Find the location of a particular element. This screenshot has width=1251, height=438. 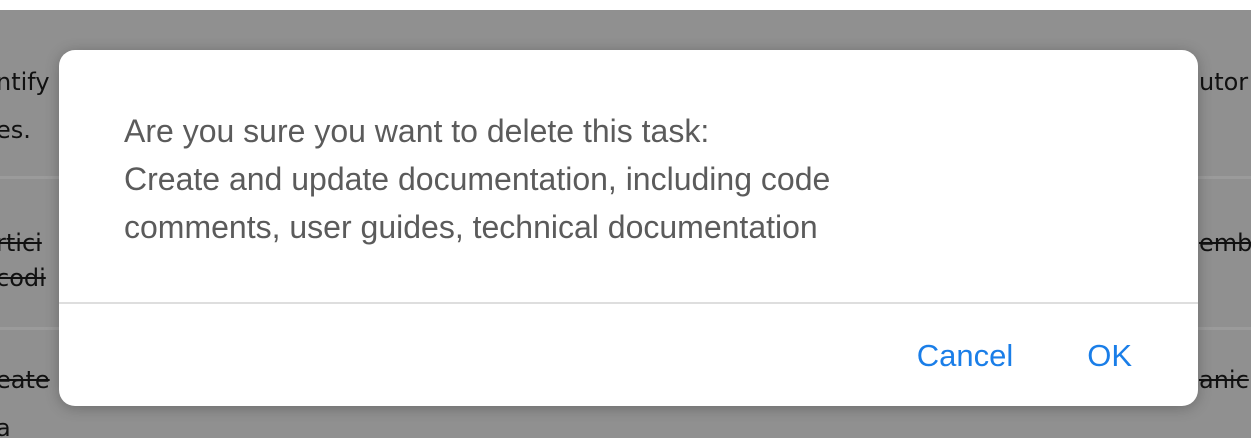

ok-button: OK is located at coordinates (1109, 356).